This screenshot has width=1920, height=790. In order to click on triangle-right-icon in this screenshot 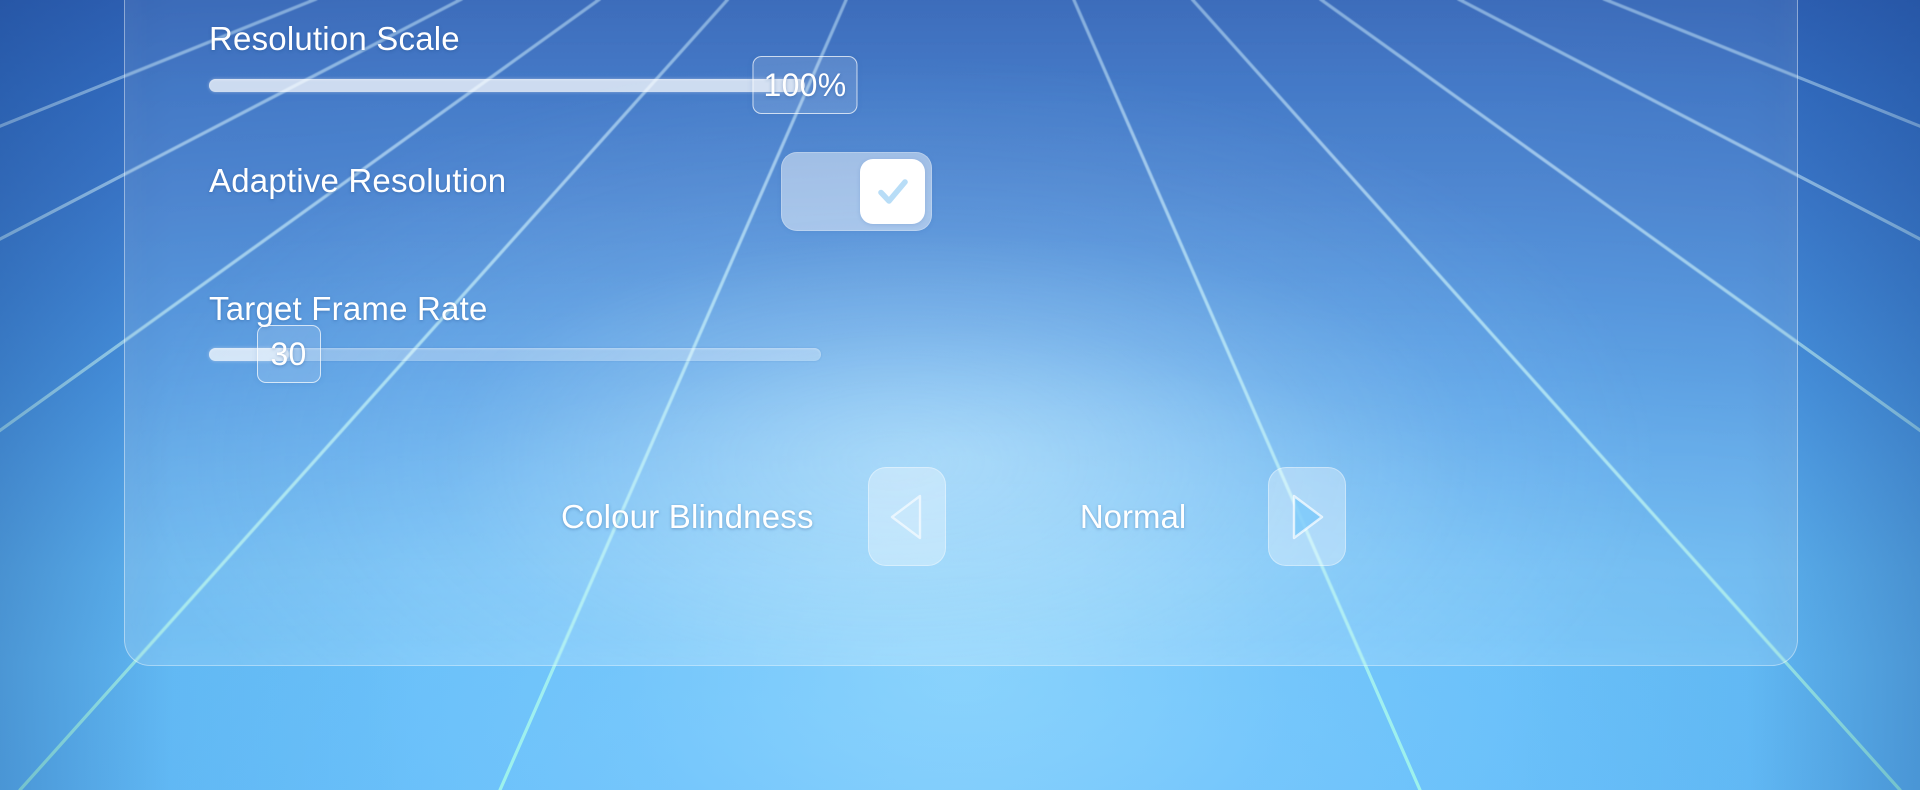, I will do `click(1308, 516)`.